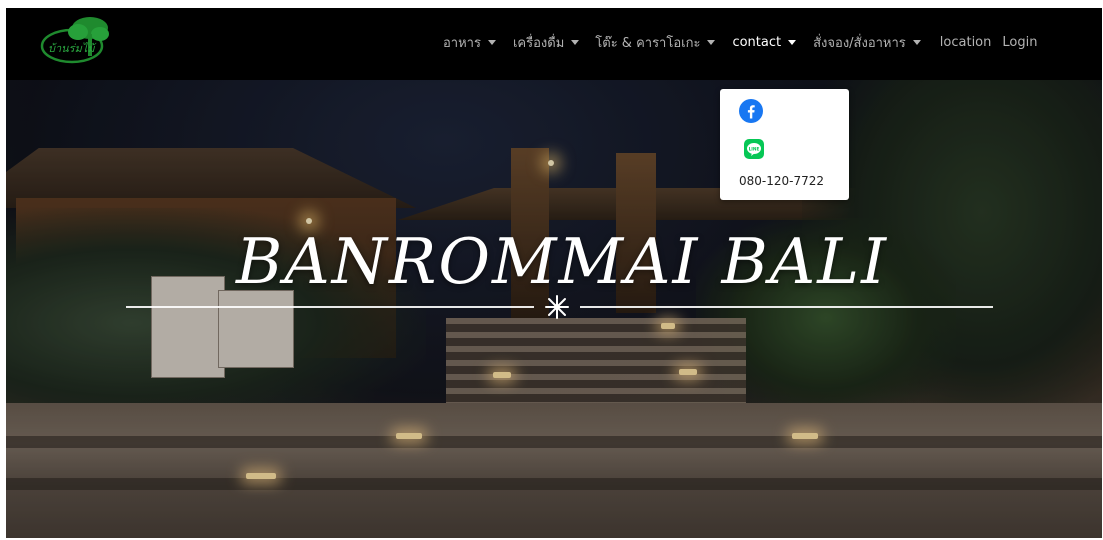 The width and height of the screenshot is (1103, 540). Describe the element at coordinates (757, 42) in the screenshot. I see `nav-item-label: contact` at that location.